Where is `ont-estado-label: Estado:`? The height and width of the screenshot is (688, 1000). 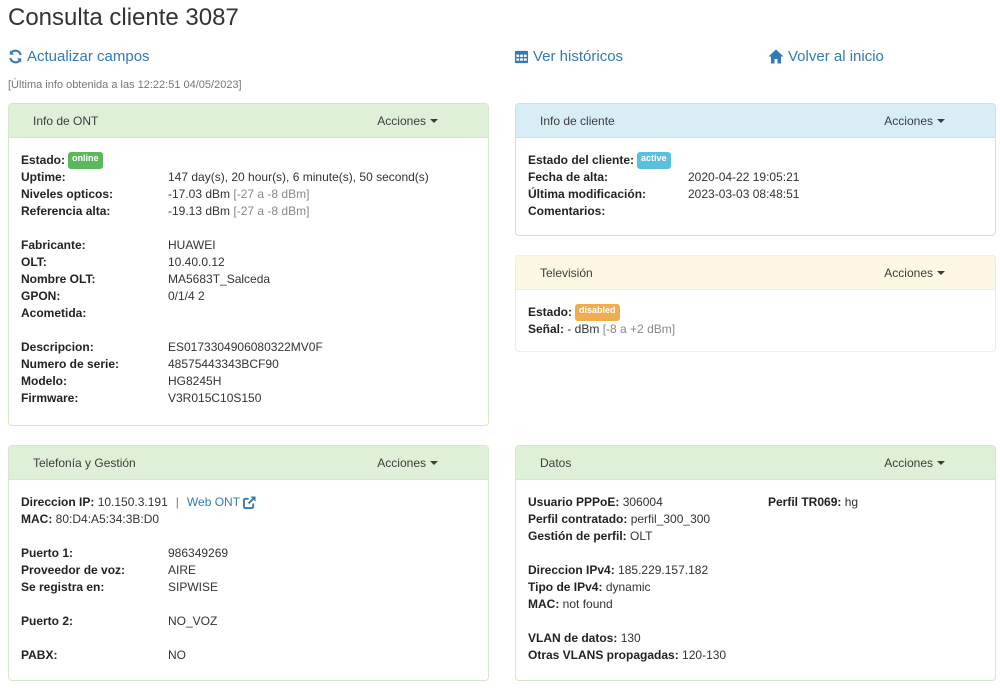 ont-estado-label: Estado: is located at coordinates (43, 160).